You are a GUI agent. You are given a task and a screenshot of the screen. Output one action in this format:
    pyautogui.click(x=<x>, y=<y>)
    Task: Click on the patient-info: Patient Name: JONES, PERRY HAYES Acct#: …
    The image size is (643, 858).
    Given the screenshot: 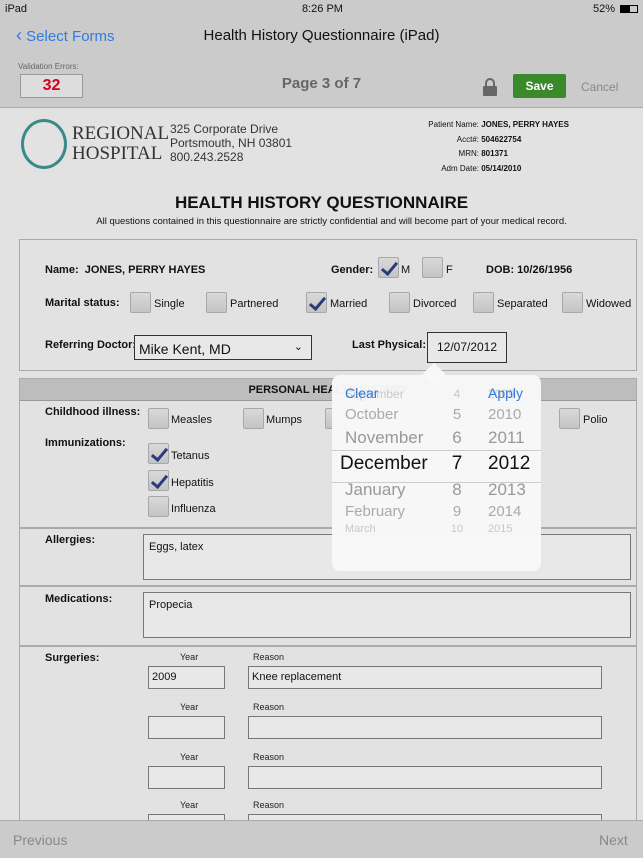 What is the action you would take?
    pyautogui.click(x=498, y=146)
    